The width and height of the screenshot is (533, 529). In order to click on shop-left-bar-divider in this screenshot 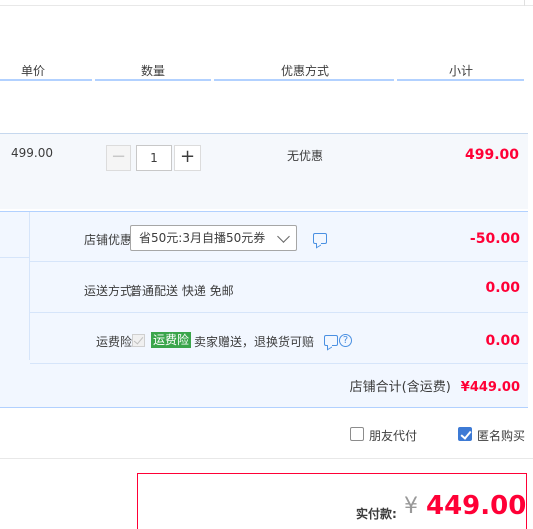, I will do `click(15, 257)`.